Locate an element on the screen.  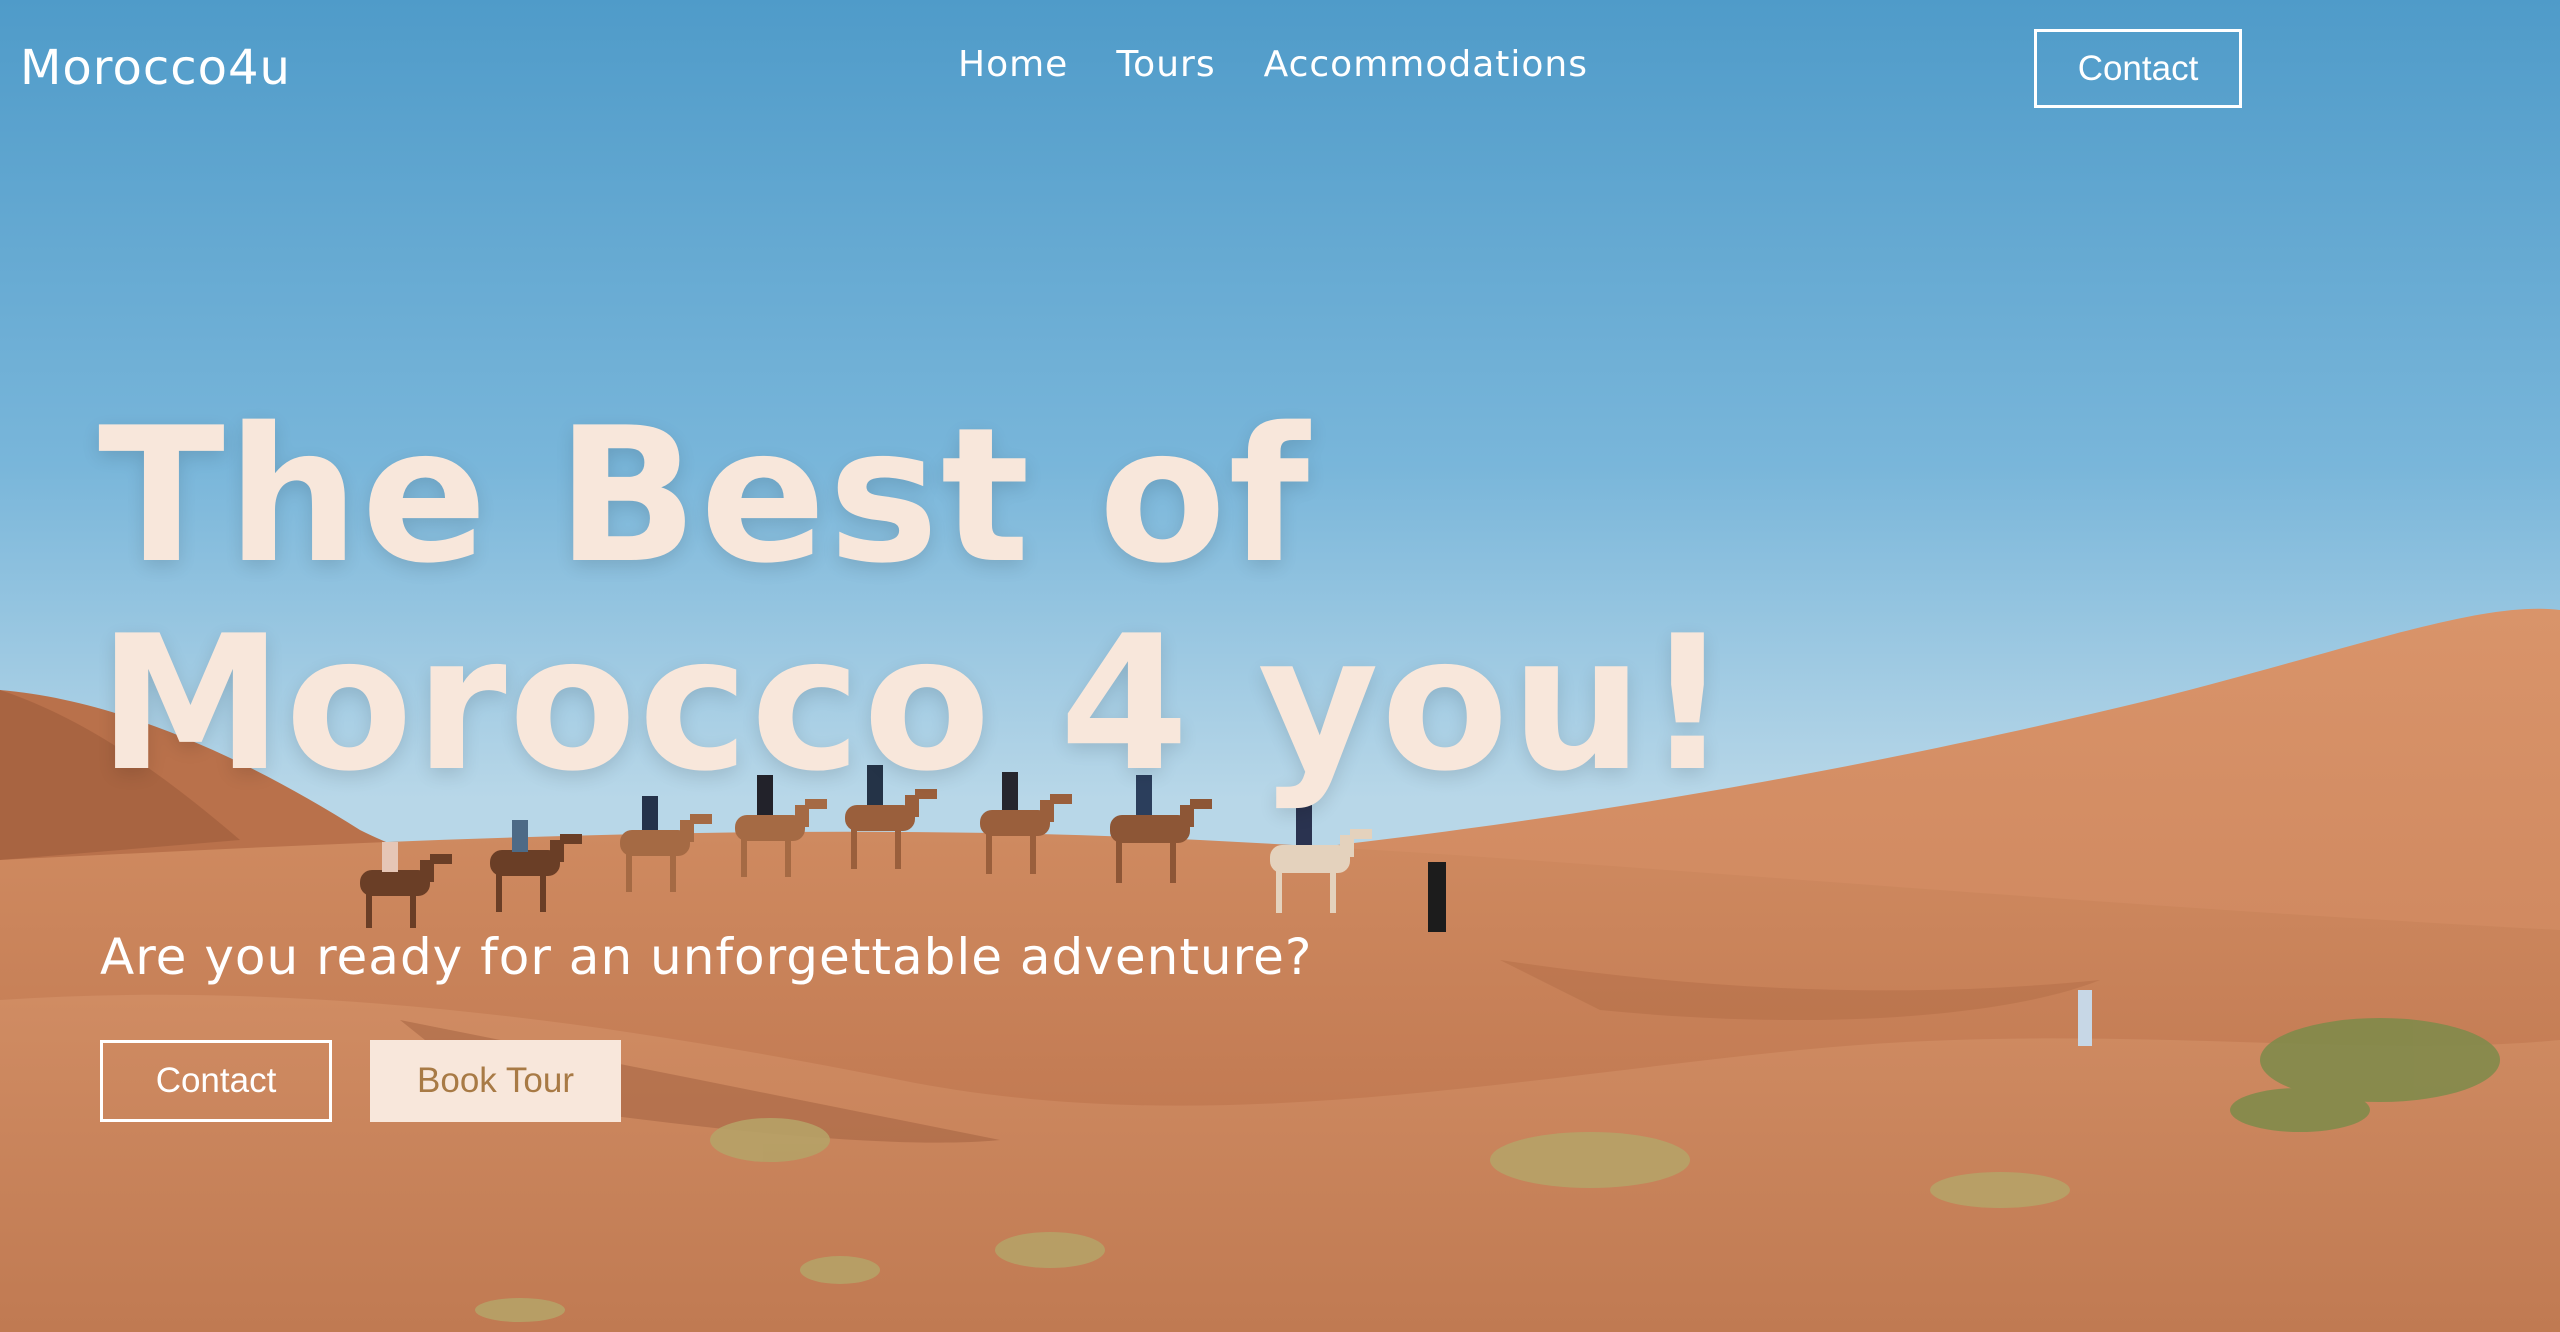
main-nav: Home Tours Accommodations is located at coordinates (1273, 64).